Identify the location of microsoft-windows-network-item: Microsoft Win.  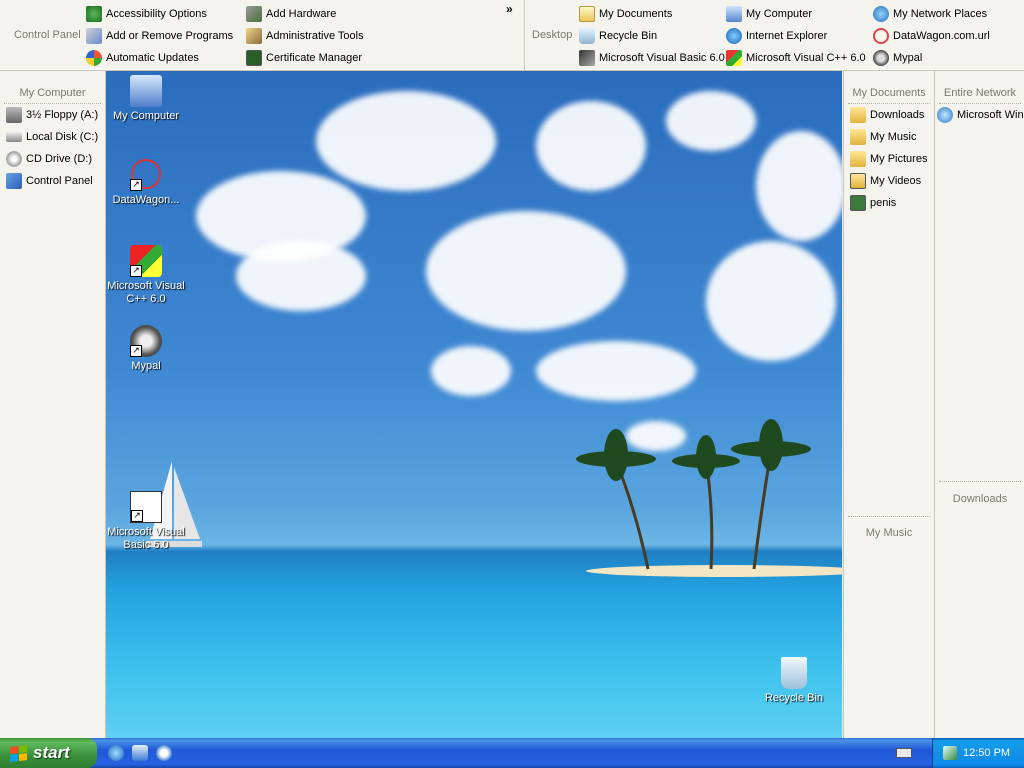
(979, 115).